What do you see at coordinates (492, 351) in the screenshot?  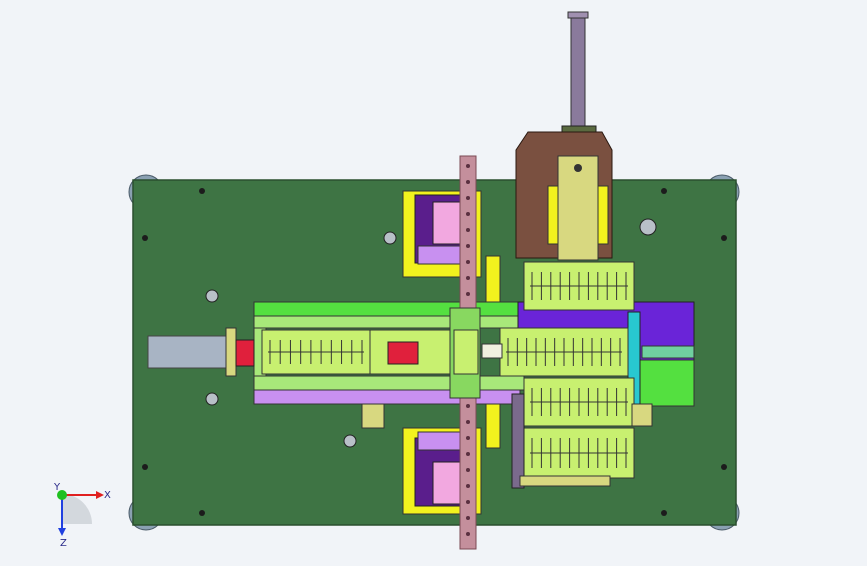 I see `white-spacer` at bounding box center [492, 351].